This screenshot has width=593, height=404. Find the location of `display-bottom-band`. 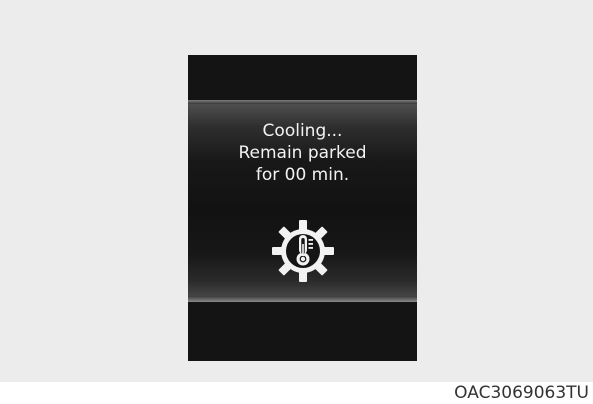

display-bottom-band is located at coordinates (302, 328).